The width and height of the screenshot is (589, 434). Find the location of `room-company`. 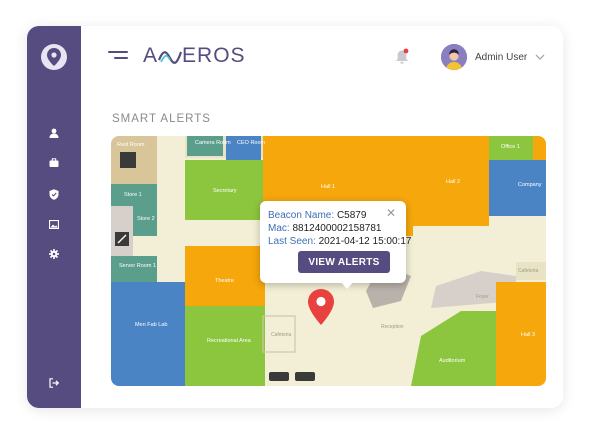

room-company is located at coordinates (517, 188).